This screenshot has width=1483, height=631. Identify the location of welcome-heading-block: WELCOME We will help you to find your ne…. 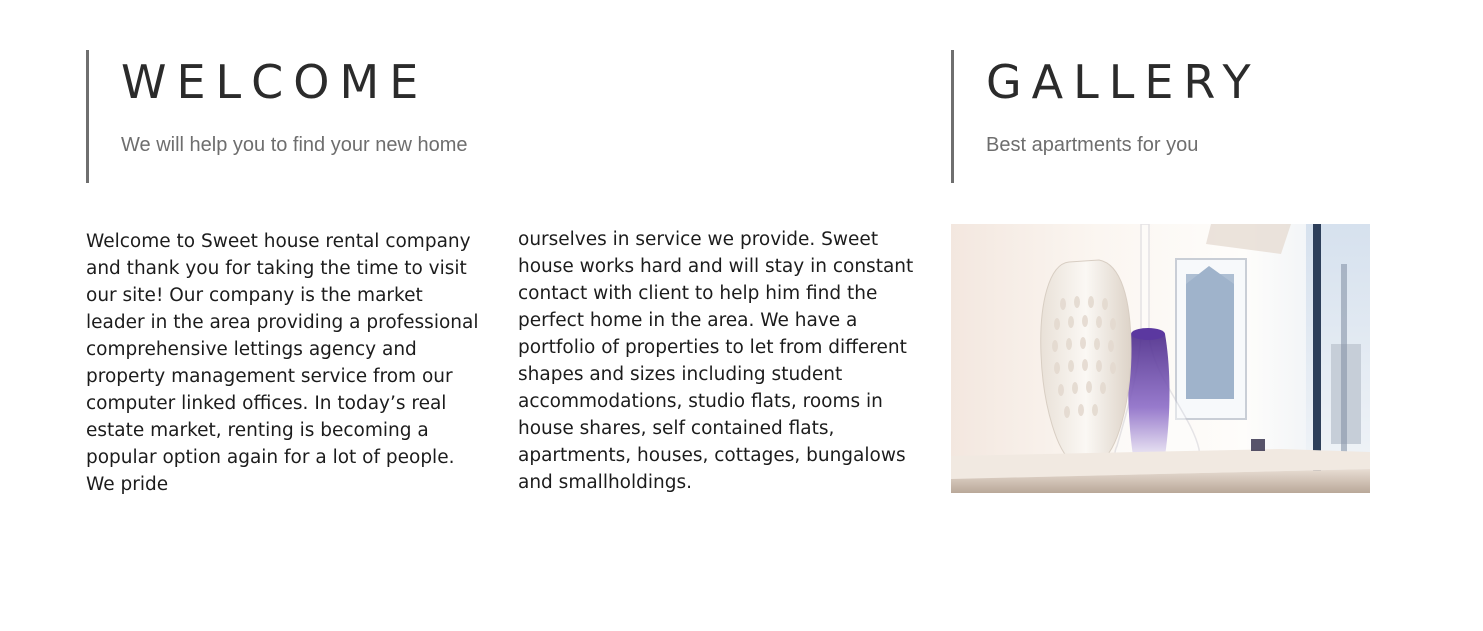
(466, 116).